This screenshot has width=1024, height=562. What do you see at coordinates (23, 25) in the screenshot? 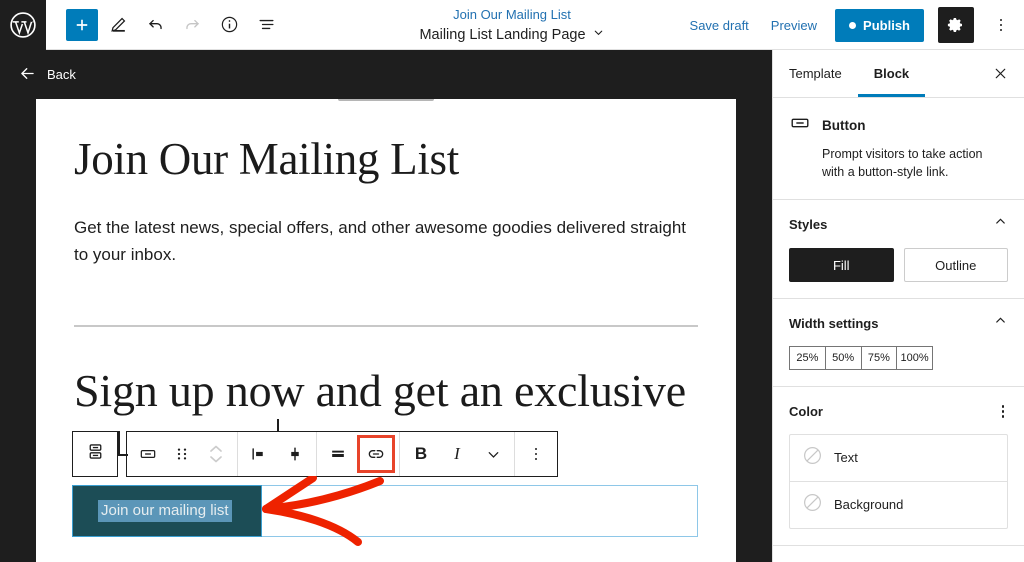
I see `wordpress-logo-icon` at bounding box center [23, 25].